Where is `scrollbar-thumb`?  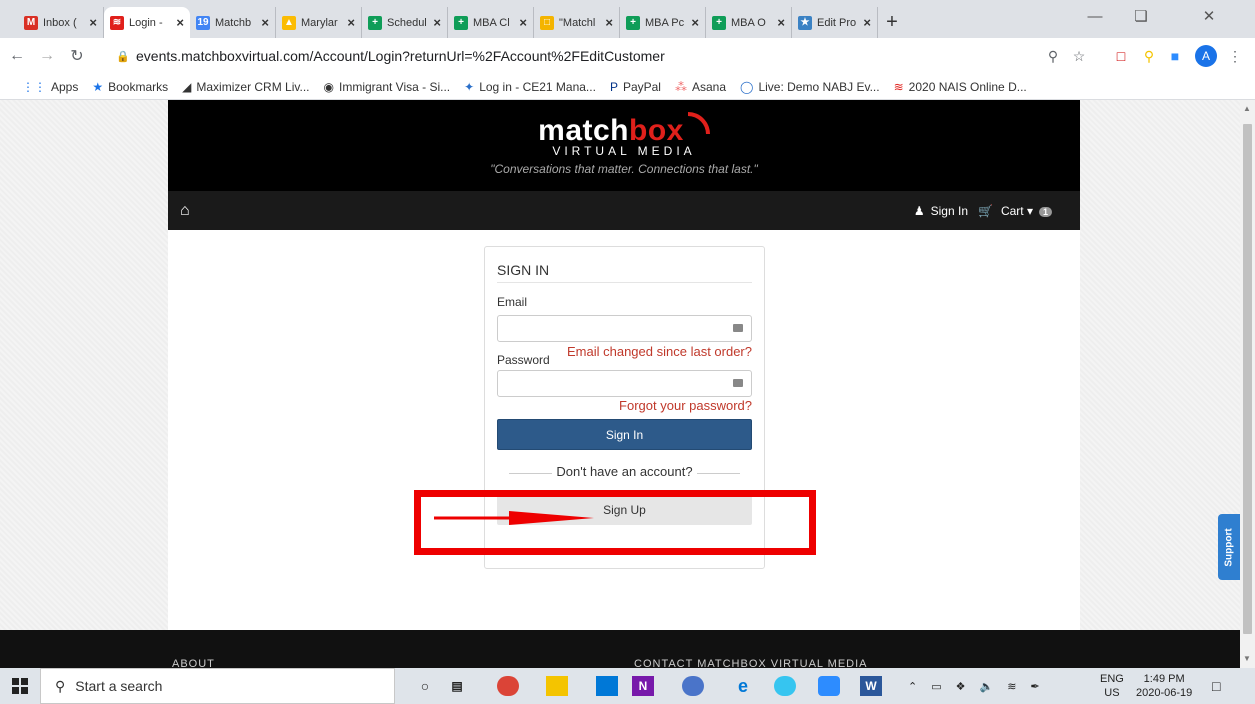
scrollbar-thumb is located at coordinates (1247, 379).